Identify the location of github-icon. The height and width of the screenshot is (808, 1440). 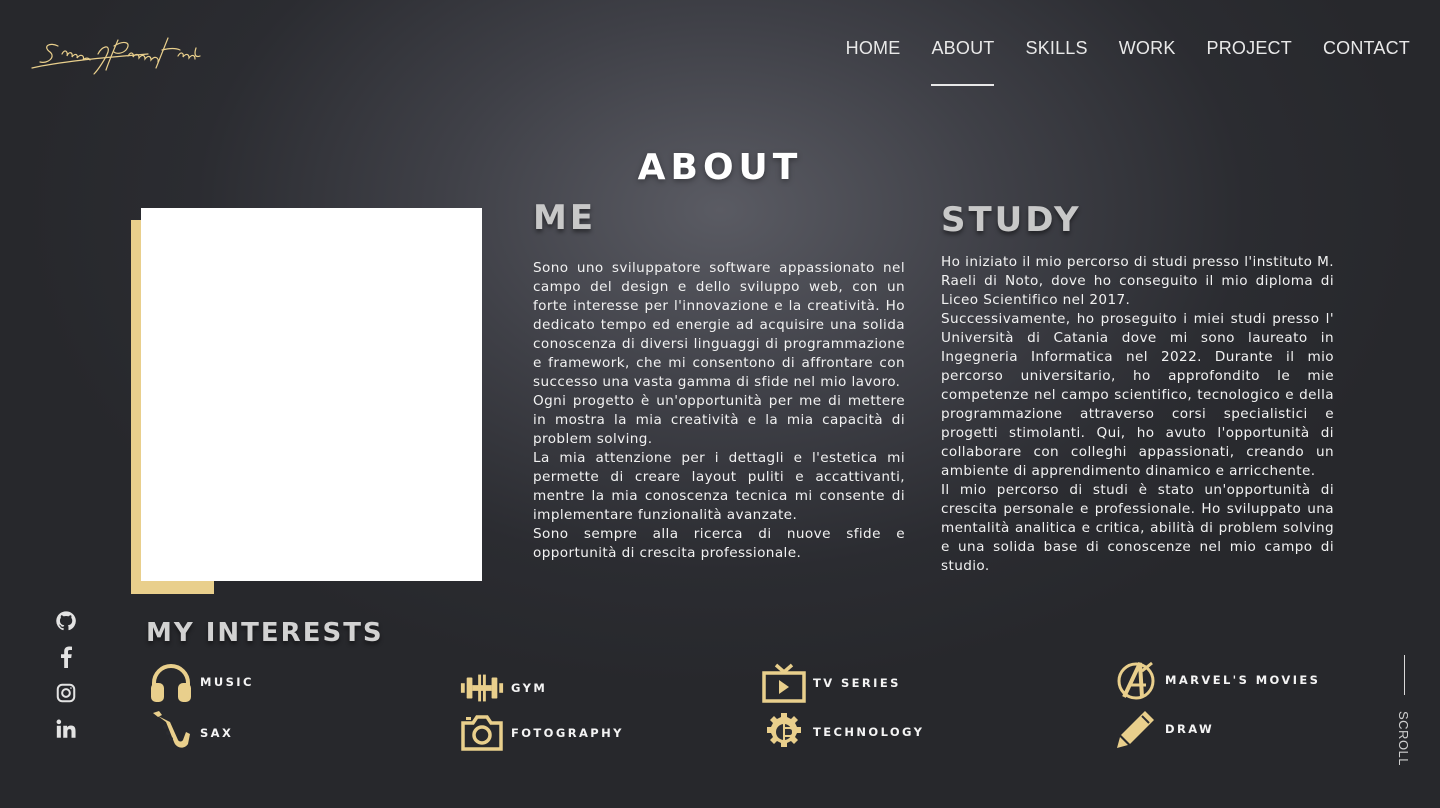
(66, 621).